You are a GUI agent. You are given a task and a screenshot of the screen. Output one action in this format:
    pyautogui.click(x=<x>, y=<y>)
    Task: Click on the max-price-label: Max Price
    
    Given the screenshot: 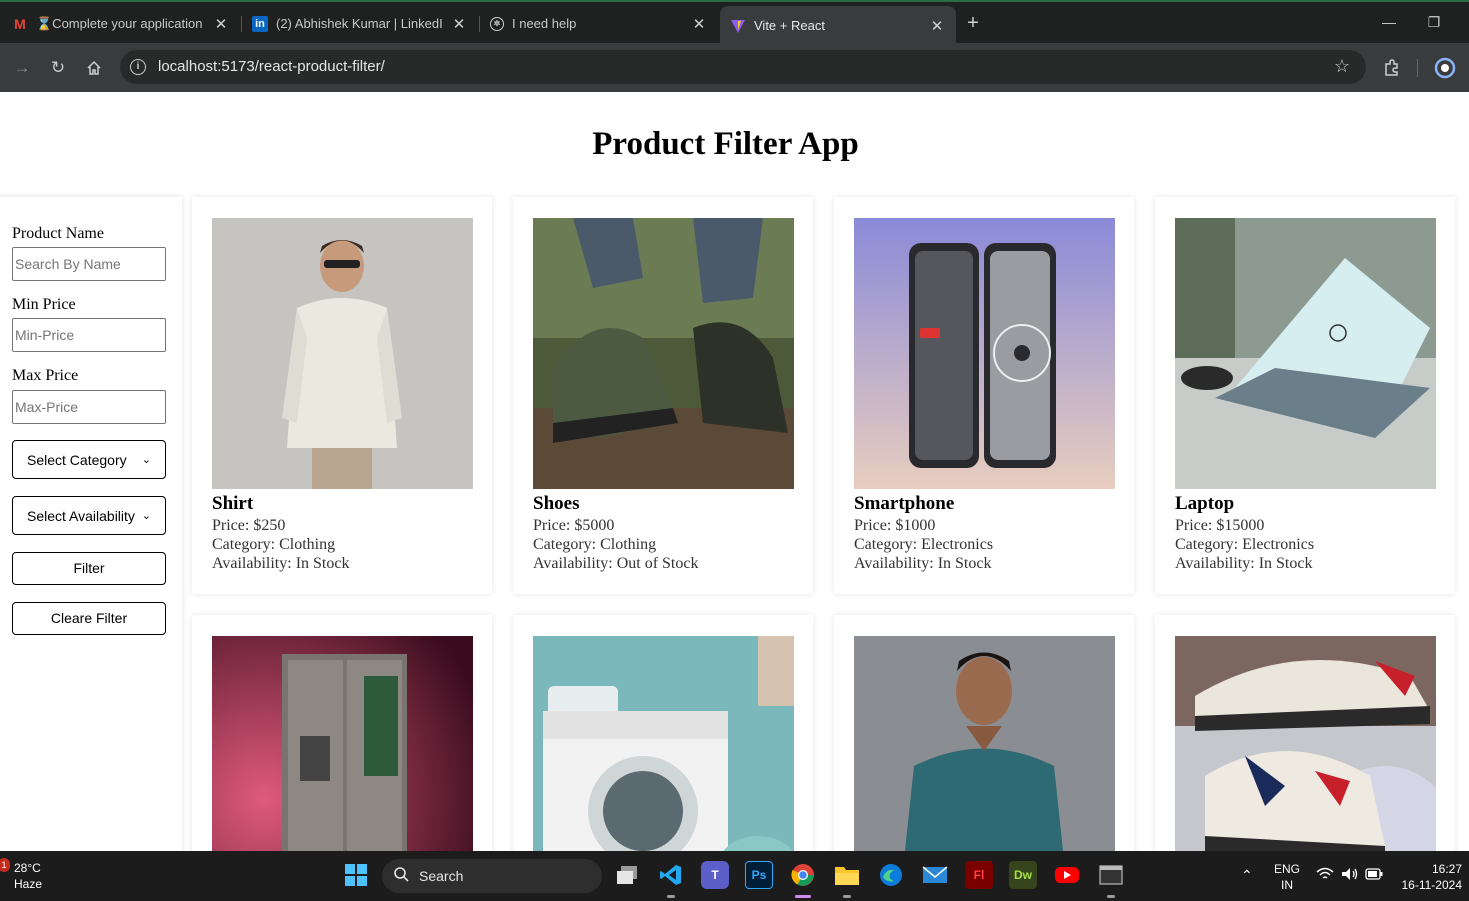 What is the action you would take?
    pyautogui.click(x=45, y=375)
    